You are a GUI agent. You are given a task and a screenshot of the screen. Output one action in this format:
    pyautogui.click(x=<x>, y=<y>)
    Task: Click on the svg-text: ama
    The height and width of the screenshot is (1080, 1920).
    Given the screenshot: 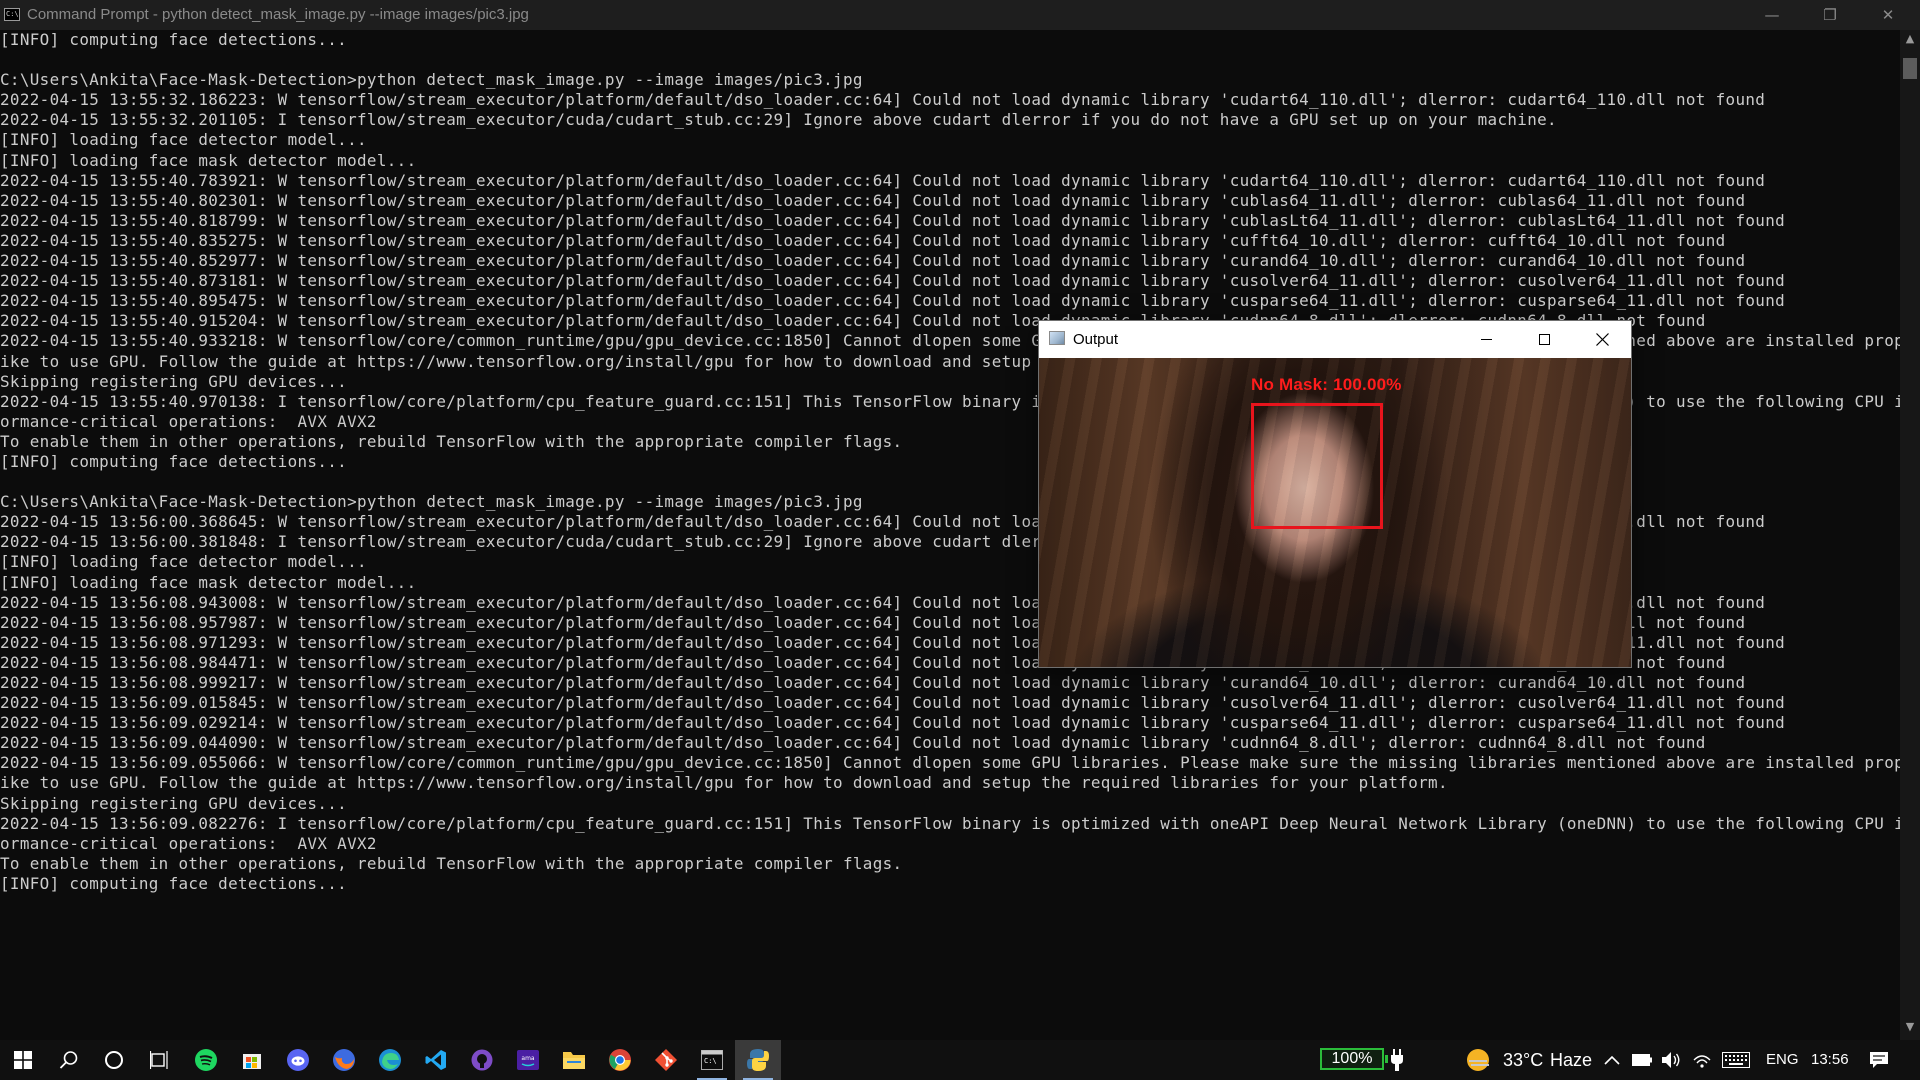 What is the action you would take?
    pyautogui.click(x=528, y=1058)
    